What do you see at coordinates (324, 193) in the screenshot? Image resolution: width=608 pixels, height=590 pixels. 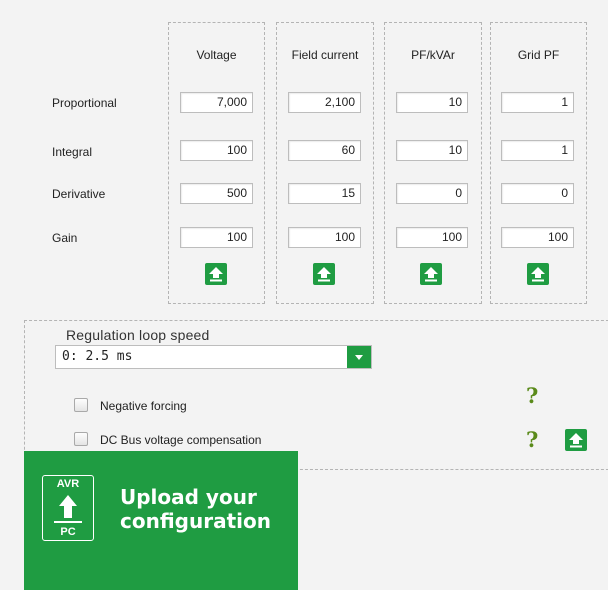 I see `field-current-derivative-input: 15` at bounding box center [324, 193].